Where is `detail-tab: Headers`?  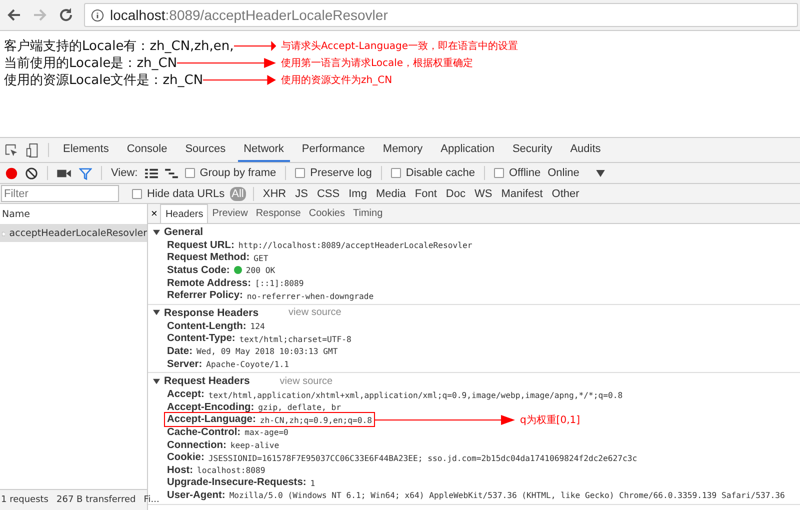
detail-tab: Headers is located at coordinates (184, 213).